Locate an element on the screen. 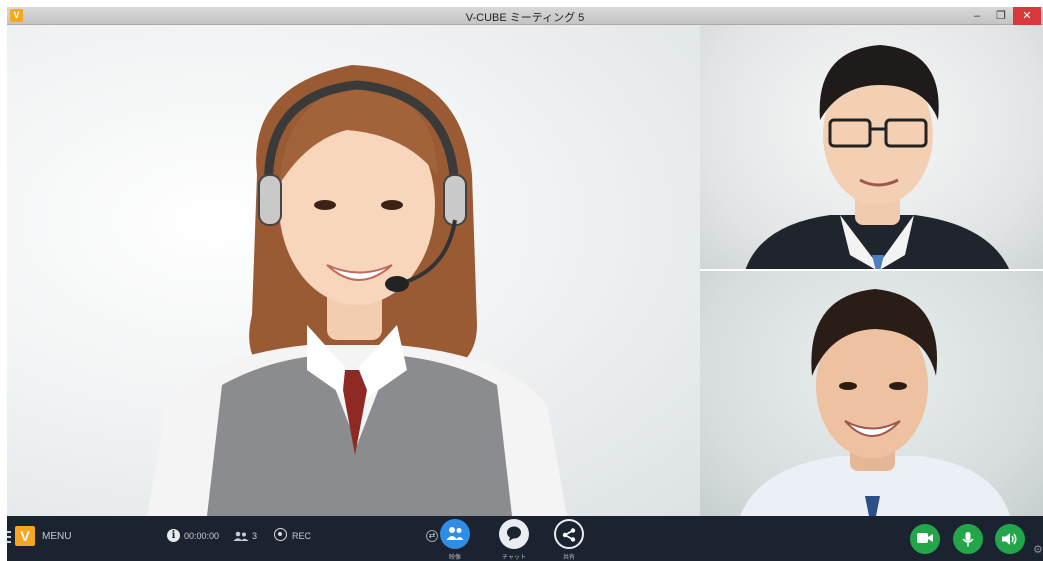 The width and height of the screenshot is (1043, 561). share-tab-button is located at coordinates (569, 534).